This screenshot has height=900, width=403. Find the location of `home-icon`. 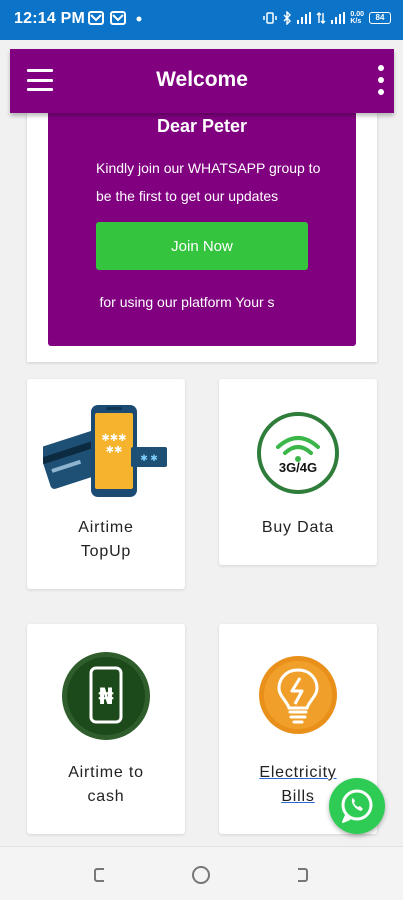

home-icon is located at coordinates (201, 875).